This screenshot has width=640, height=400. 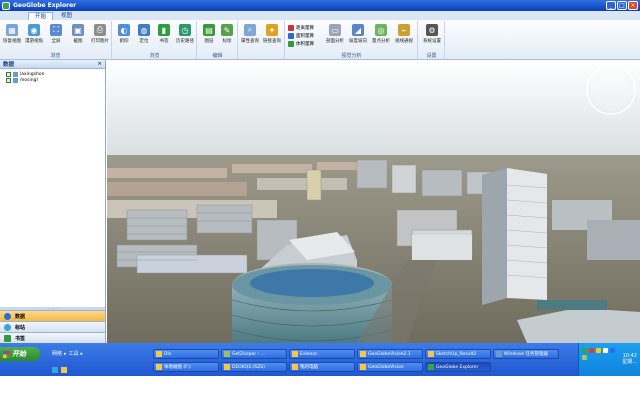 I want to click on distance-measure-button: 距离量算, so click(x=301, y=27).